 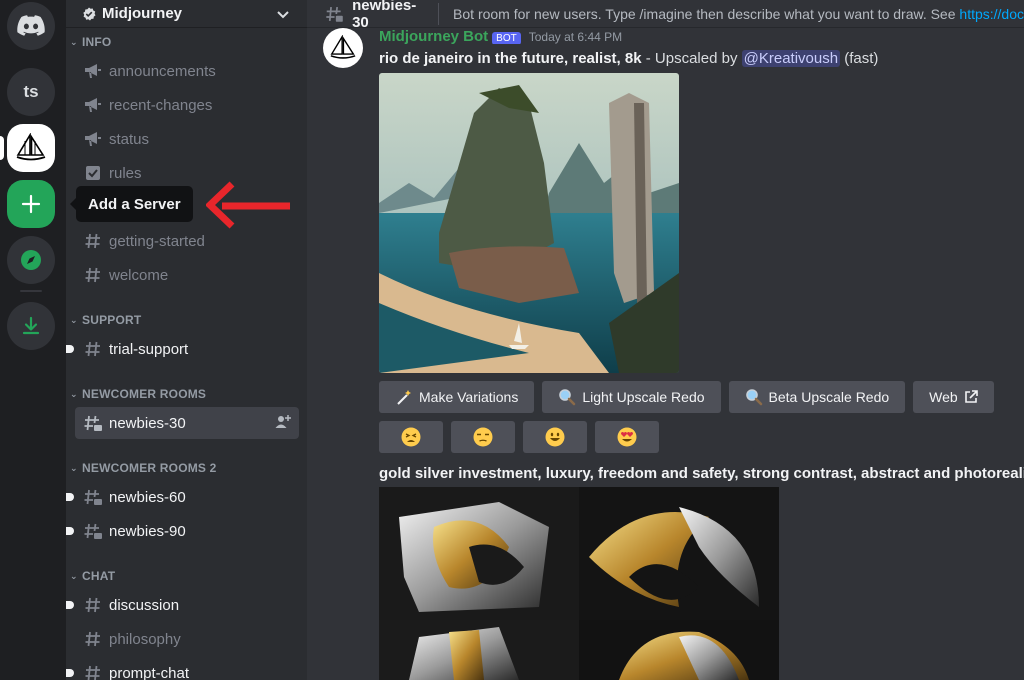 I want to click on rate-smiley-face-button, so click(x=555, y=437).